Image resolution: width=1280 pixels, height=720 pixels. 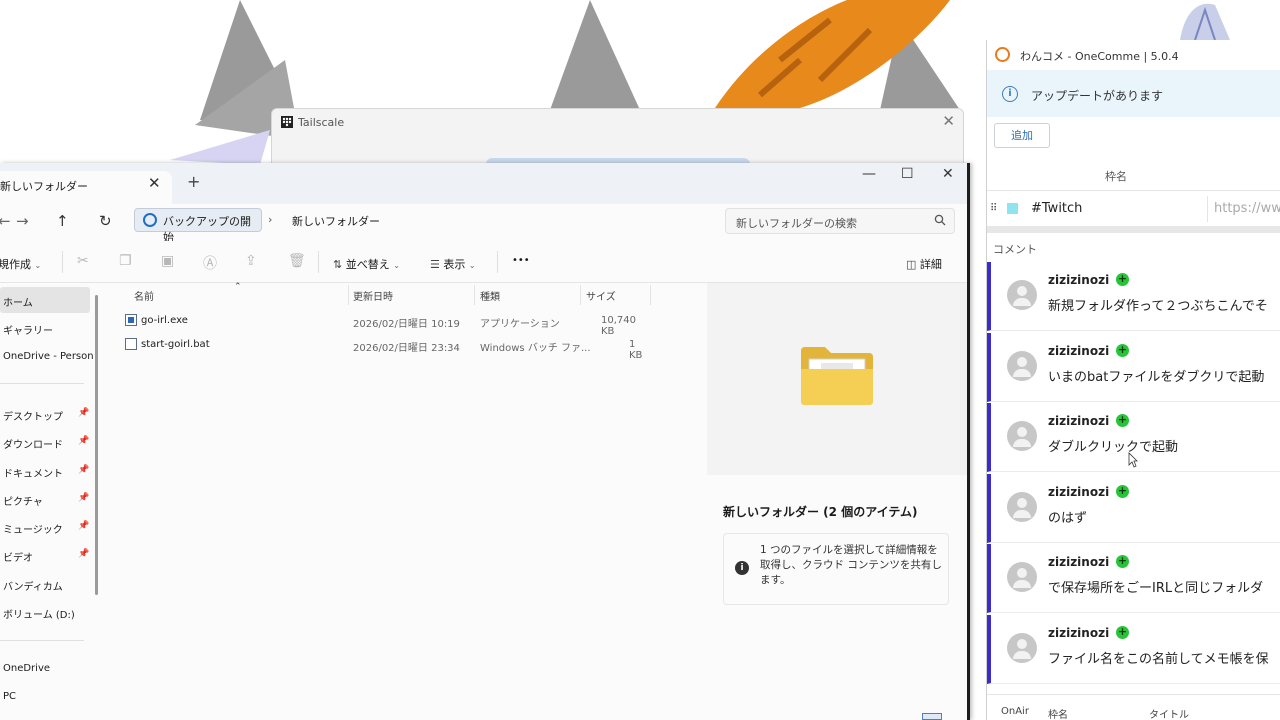 I want to click on mouse-cursor-icon, so click(x=1133, y=460).